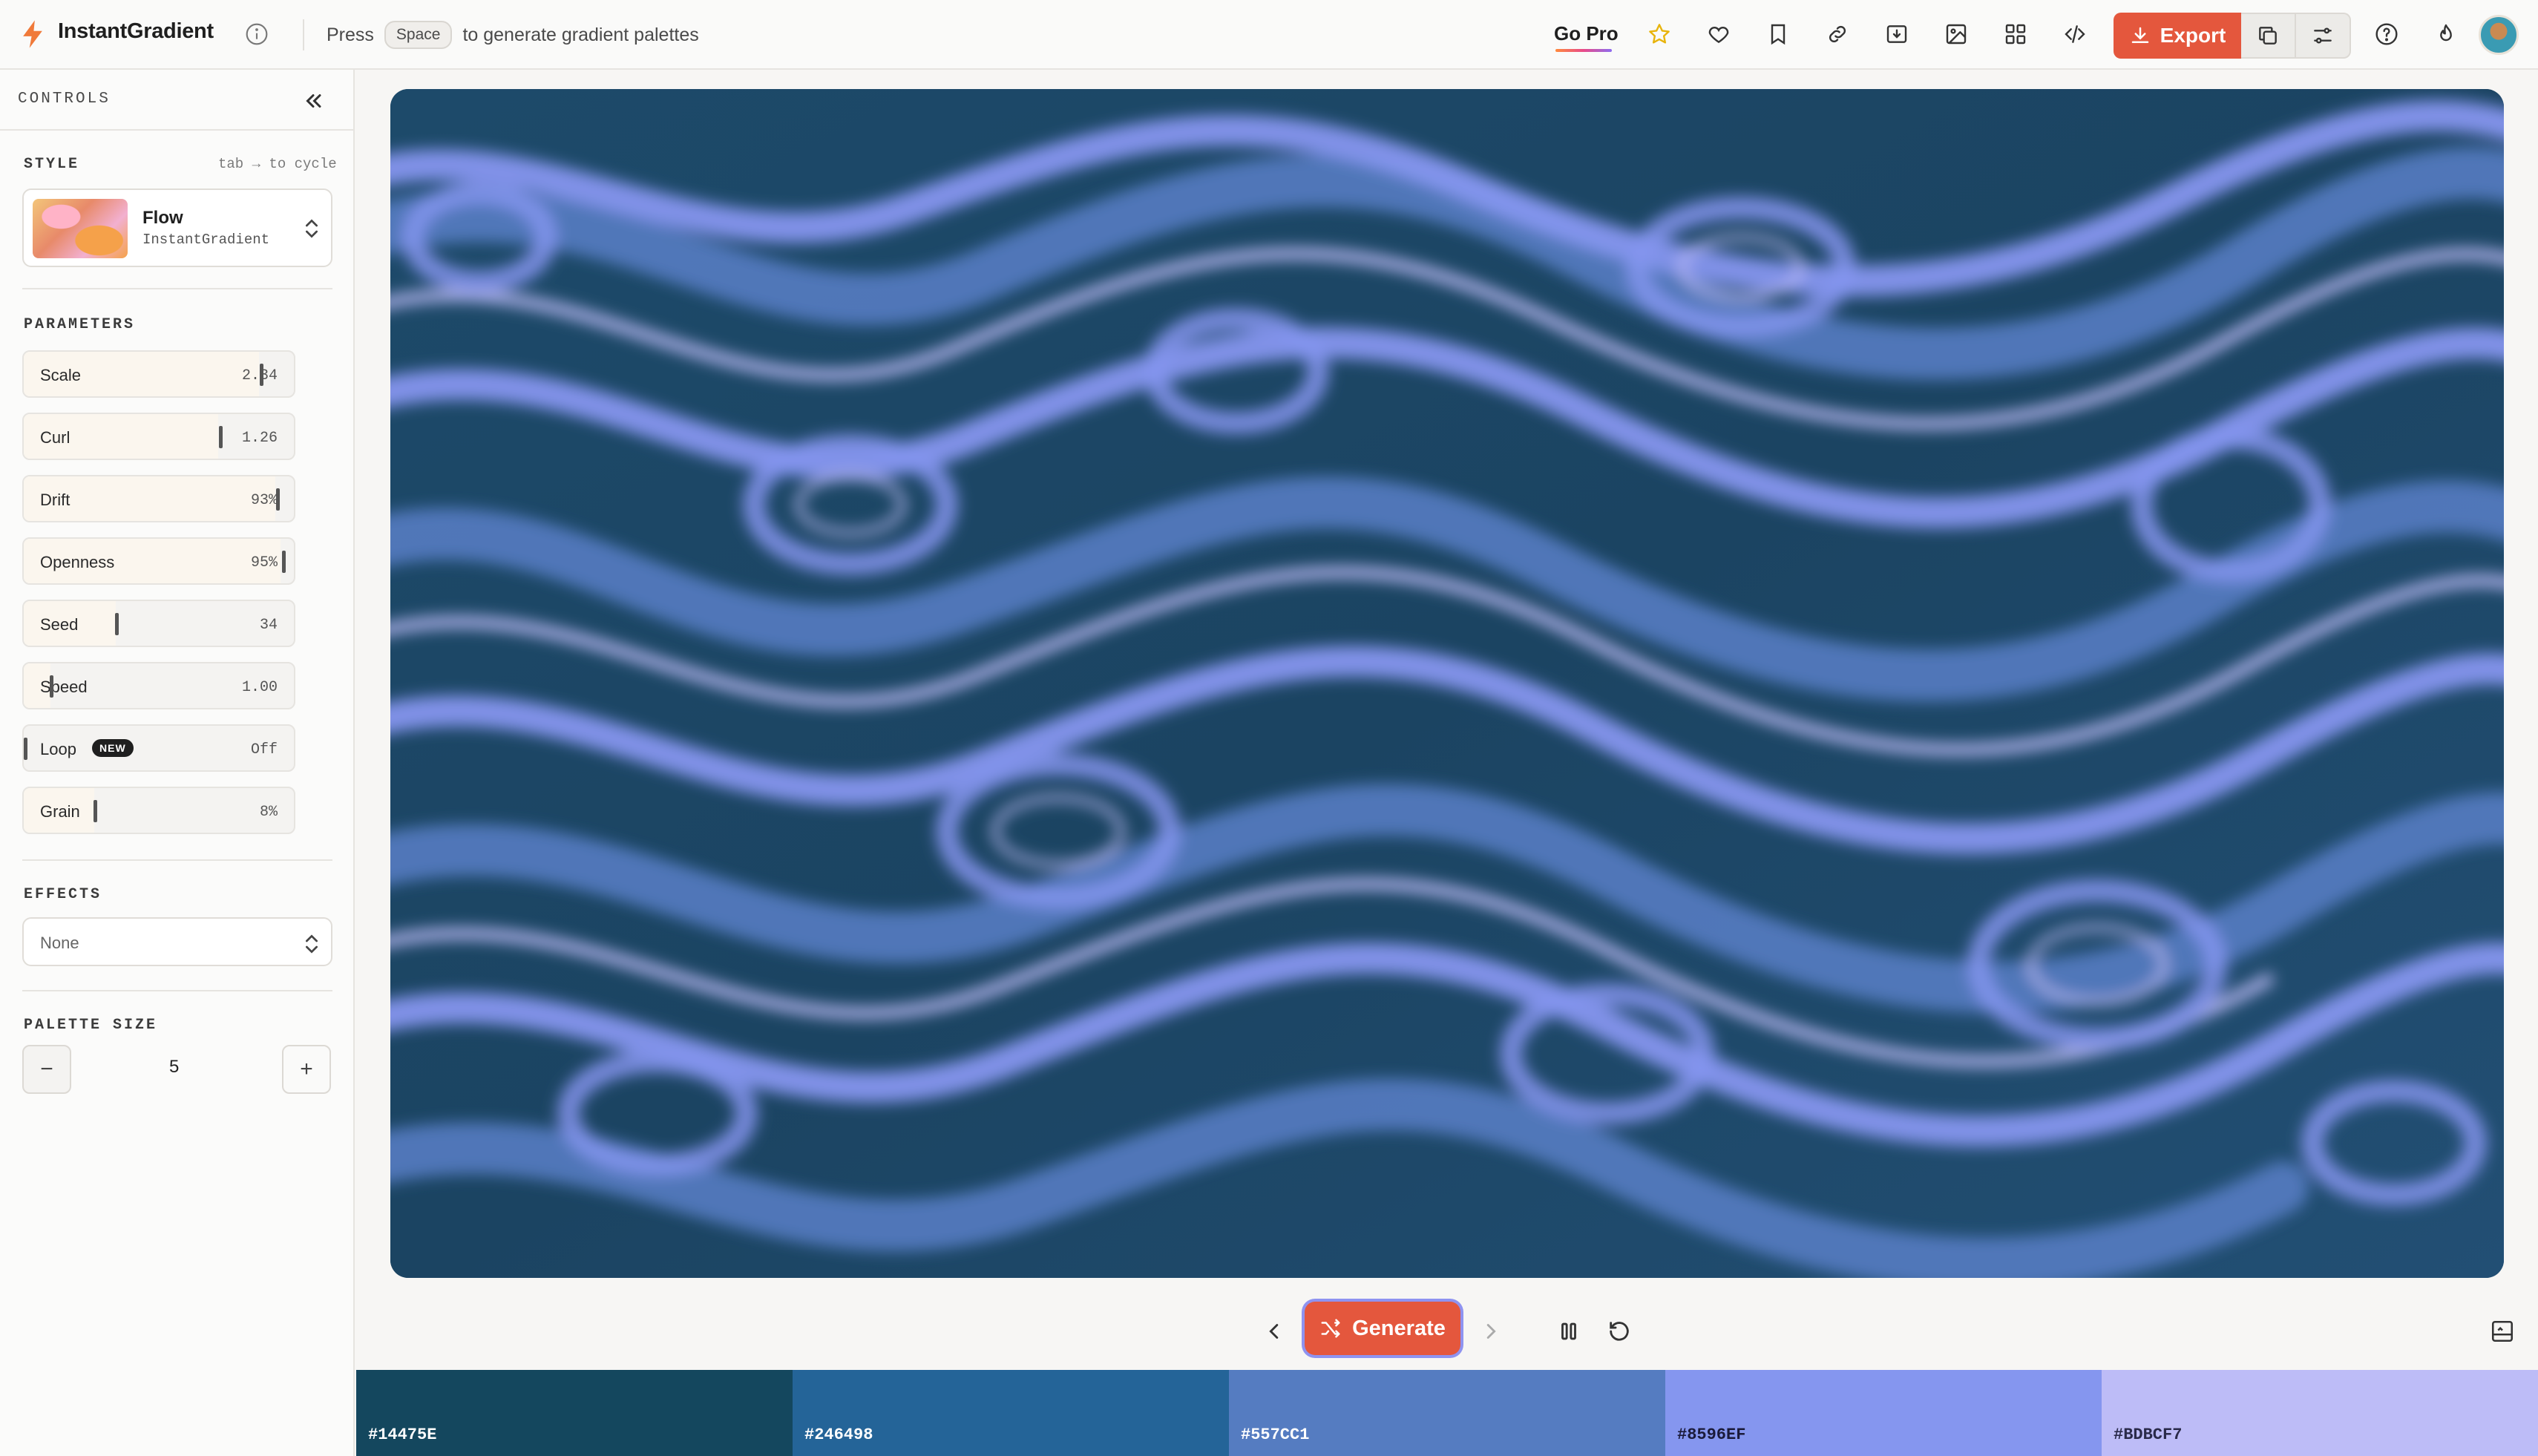 This screenshot has width=2538, height=1456. I want to click on previous-button, so click(1275, 1331).